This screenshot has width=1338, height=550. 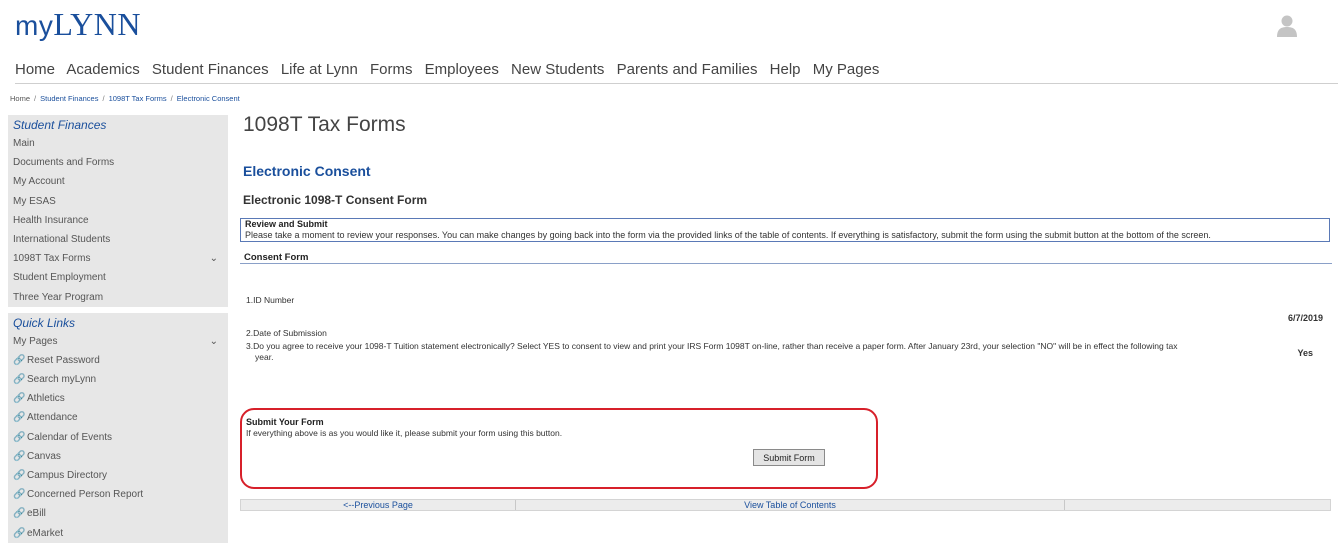 I want to click on sidebar-item-label: My Pages, so click(x=35, y=341).